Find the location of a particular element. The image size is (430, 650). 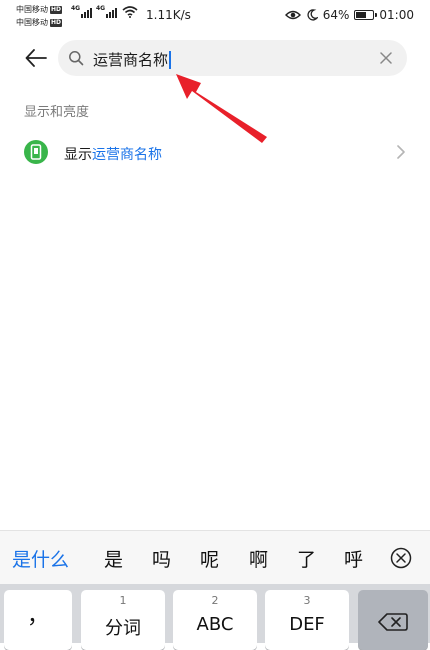

status-right: 64% 01:00 is located at coordinates (349, 15).